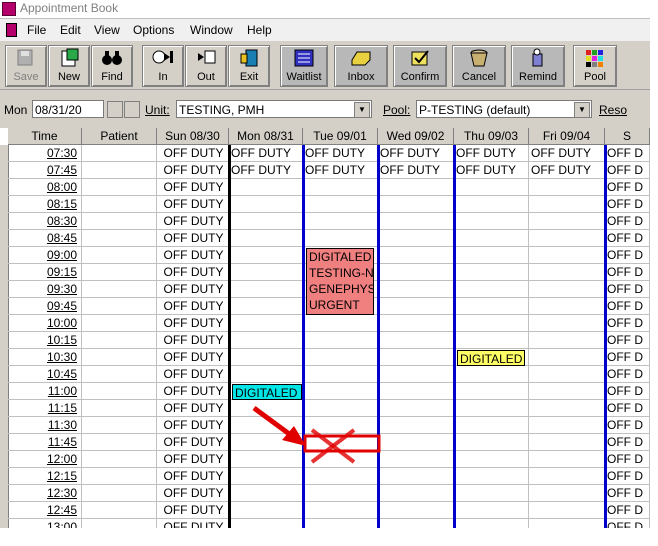  Describe the element at coordinates (45, 391) in the screenshot. I see `time-slot-label: 11:00` at that location.